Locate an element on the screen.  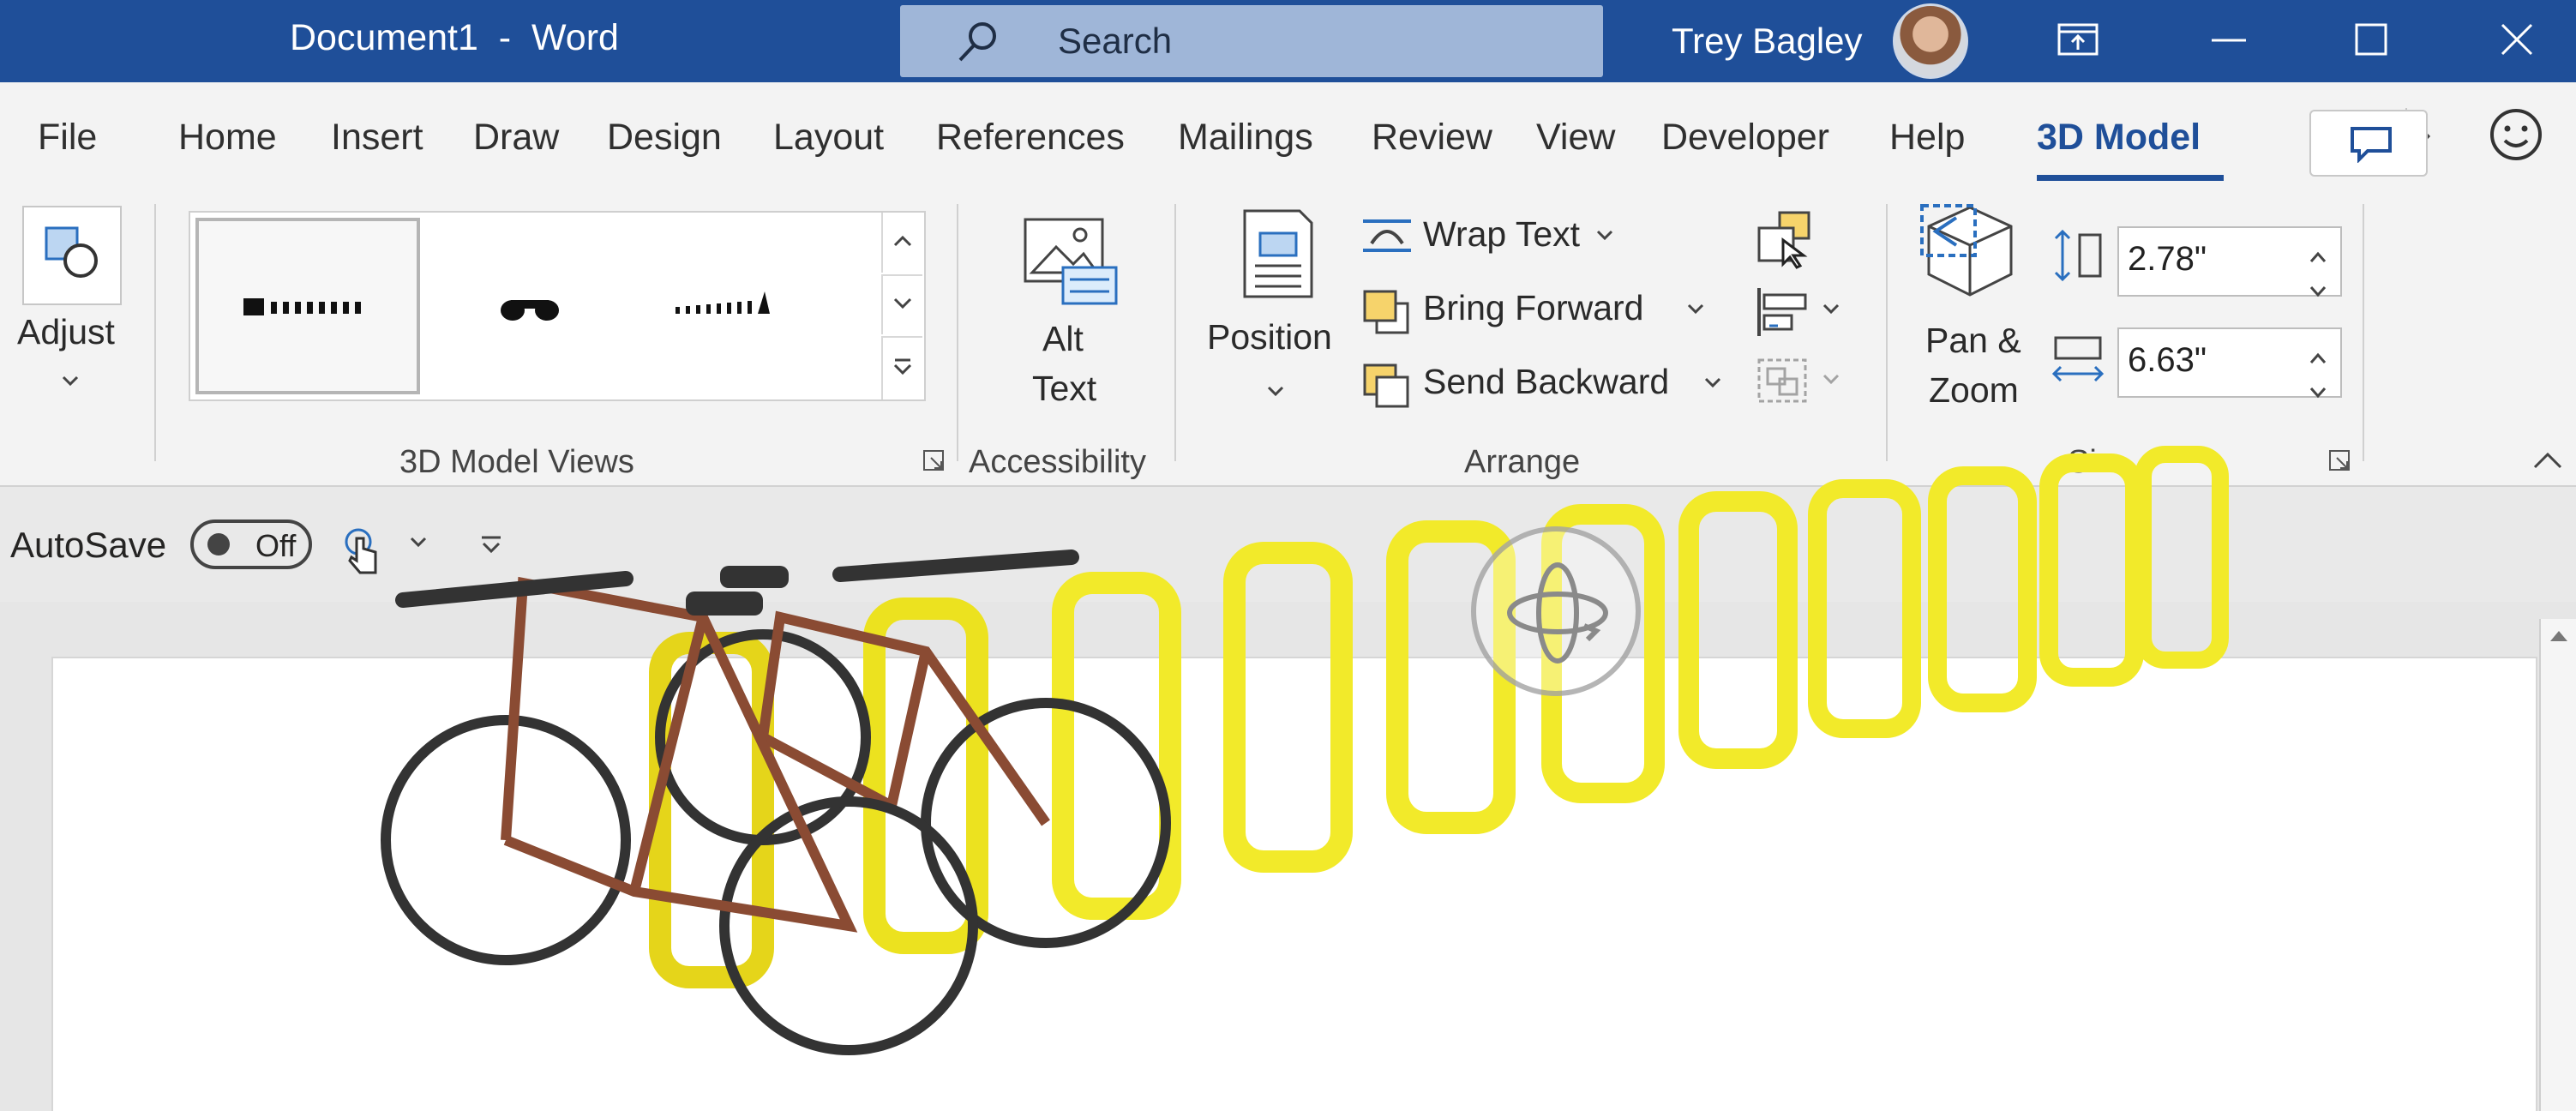
selection-pane-button is located at coordinates (1784, 239).